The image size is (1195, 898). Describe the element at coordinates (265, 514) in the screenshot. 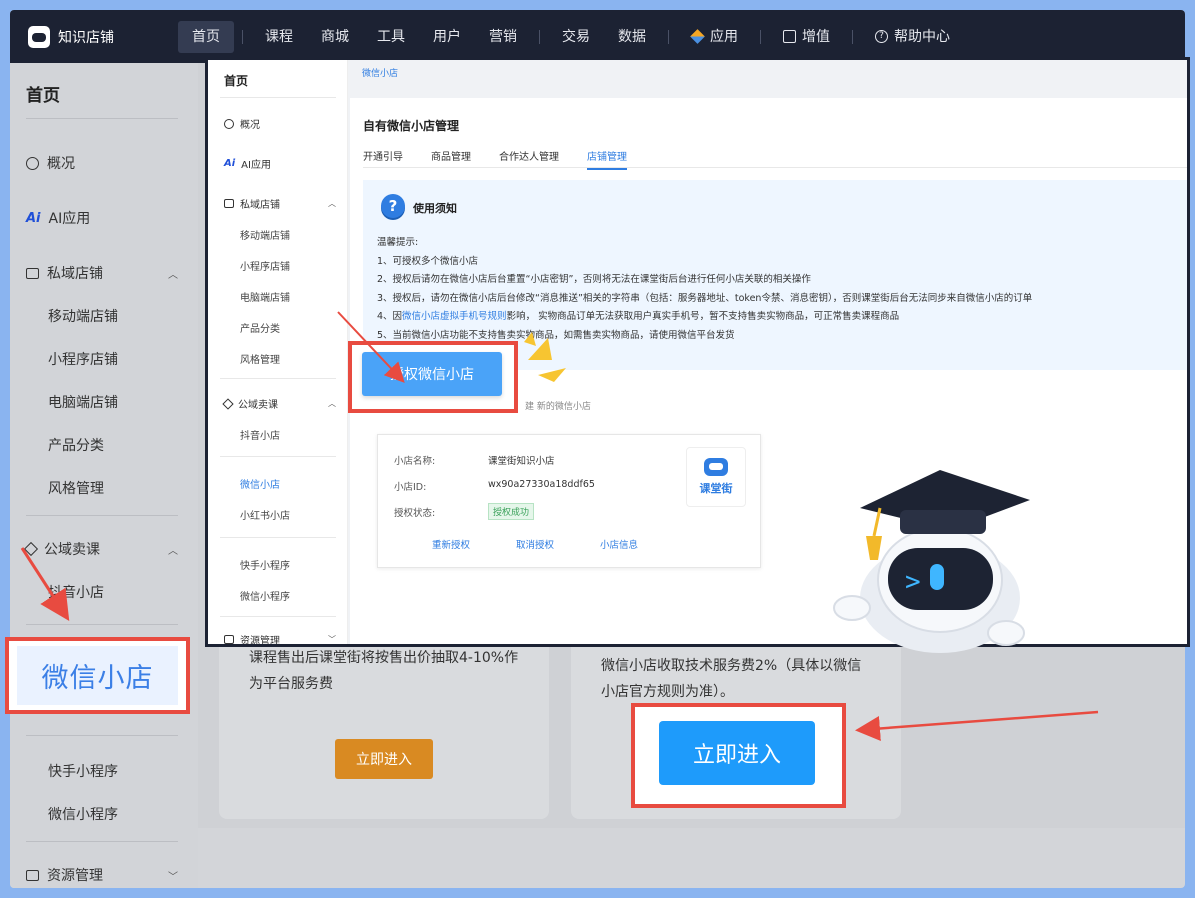

I see `inset-item-xiaohongshu: 小红书小店` at that location.